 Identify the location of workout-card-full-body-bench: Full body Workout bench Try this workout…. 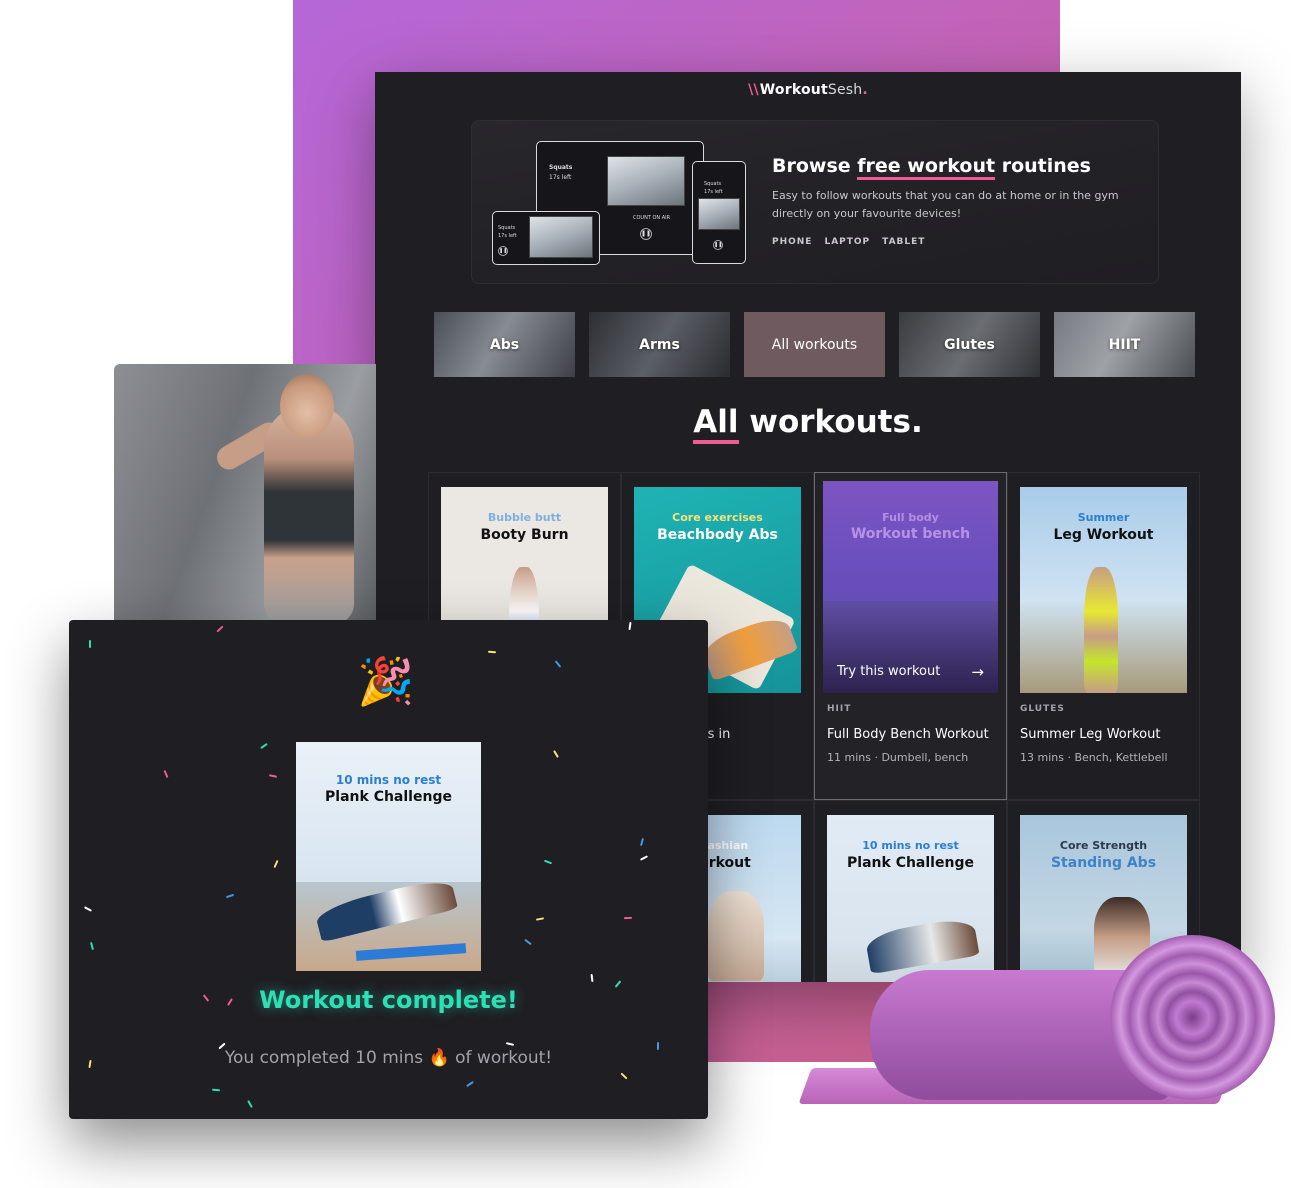
(910, 636).